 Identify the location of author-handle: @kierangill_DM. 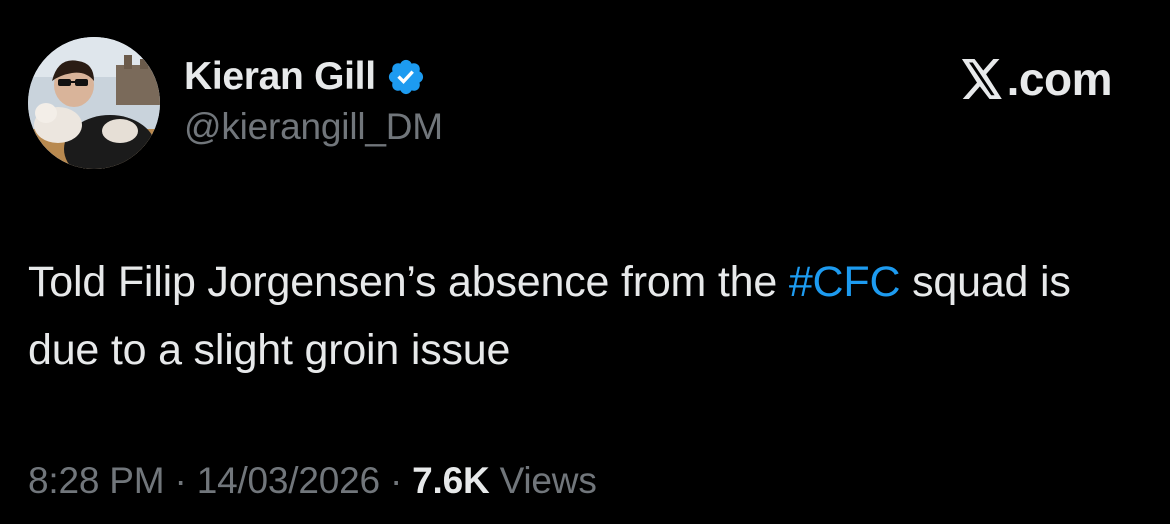
(313, 127).